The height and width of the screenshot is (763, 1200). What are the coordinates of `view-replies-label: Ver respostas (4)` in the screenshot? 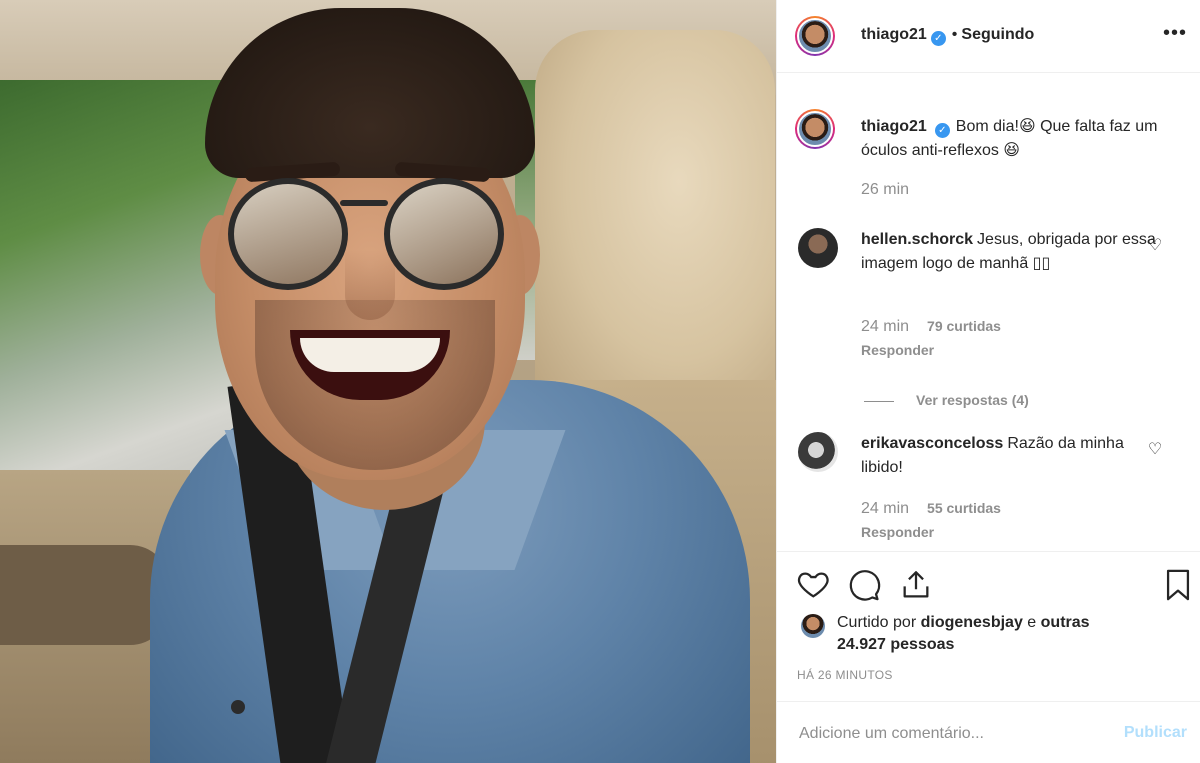 It's located at (972, 400).